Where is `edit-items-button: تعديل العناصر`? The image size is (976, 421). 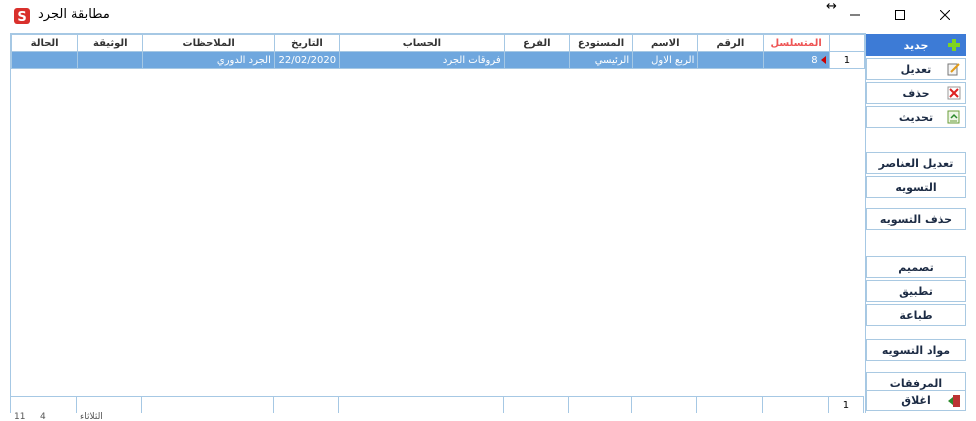 edit-items-button: تعديل العناصر is located at coordinates (916, 163).